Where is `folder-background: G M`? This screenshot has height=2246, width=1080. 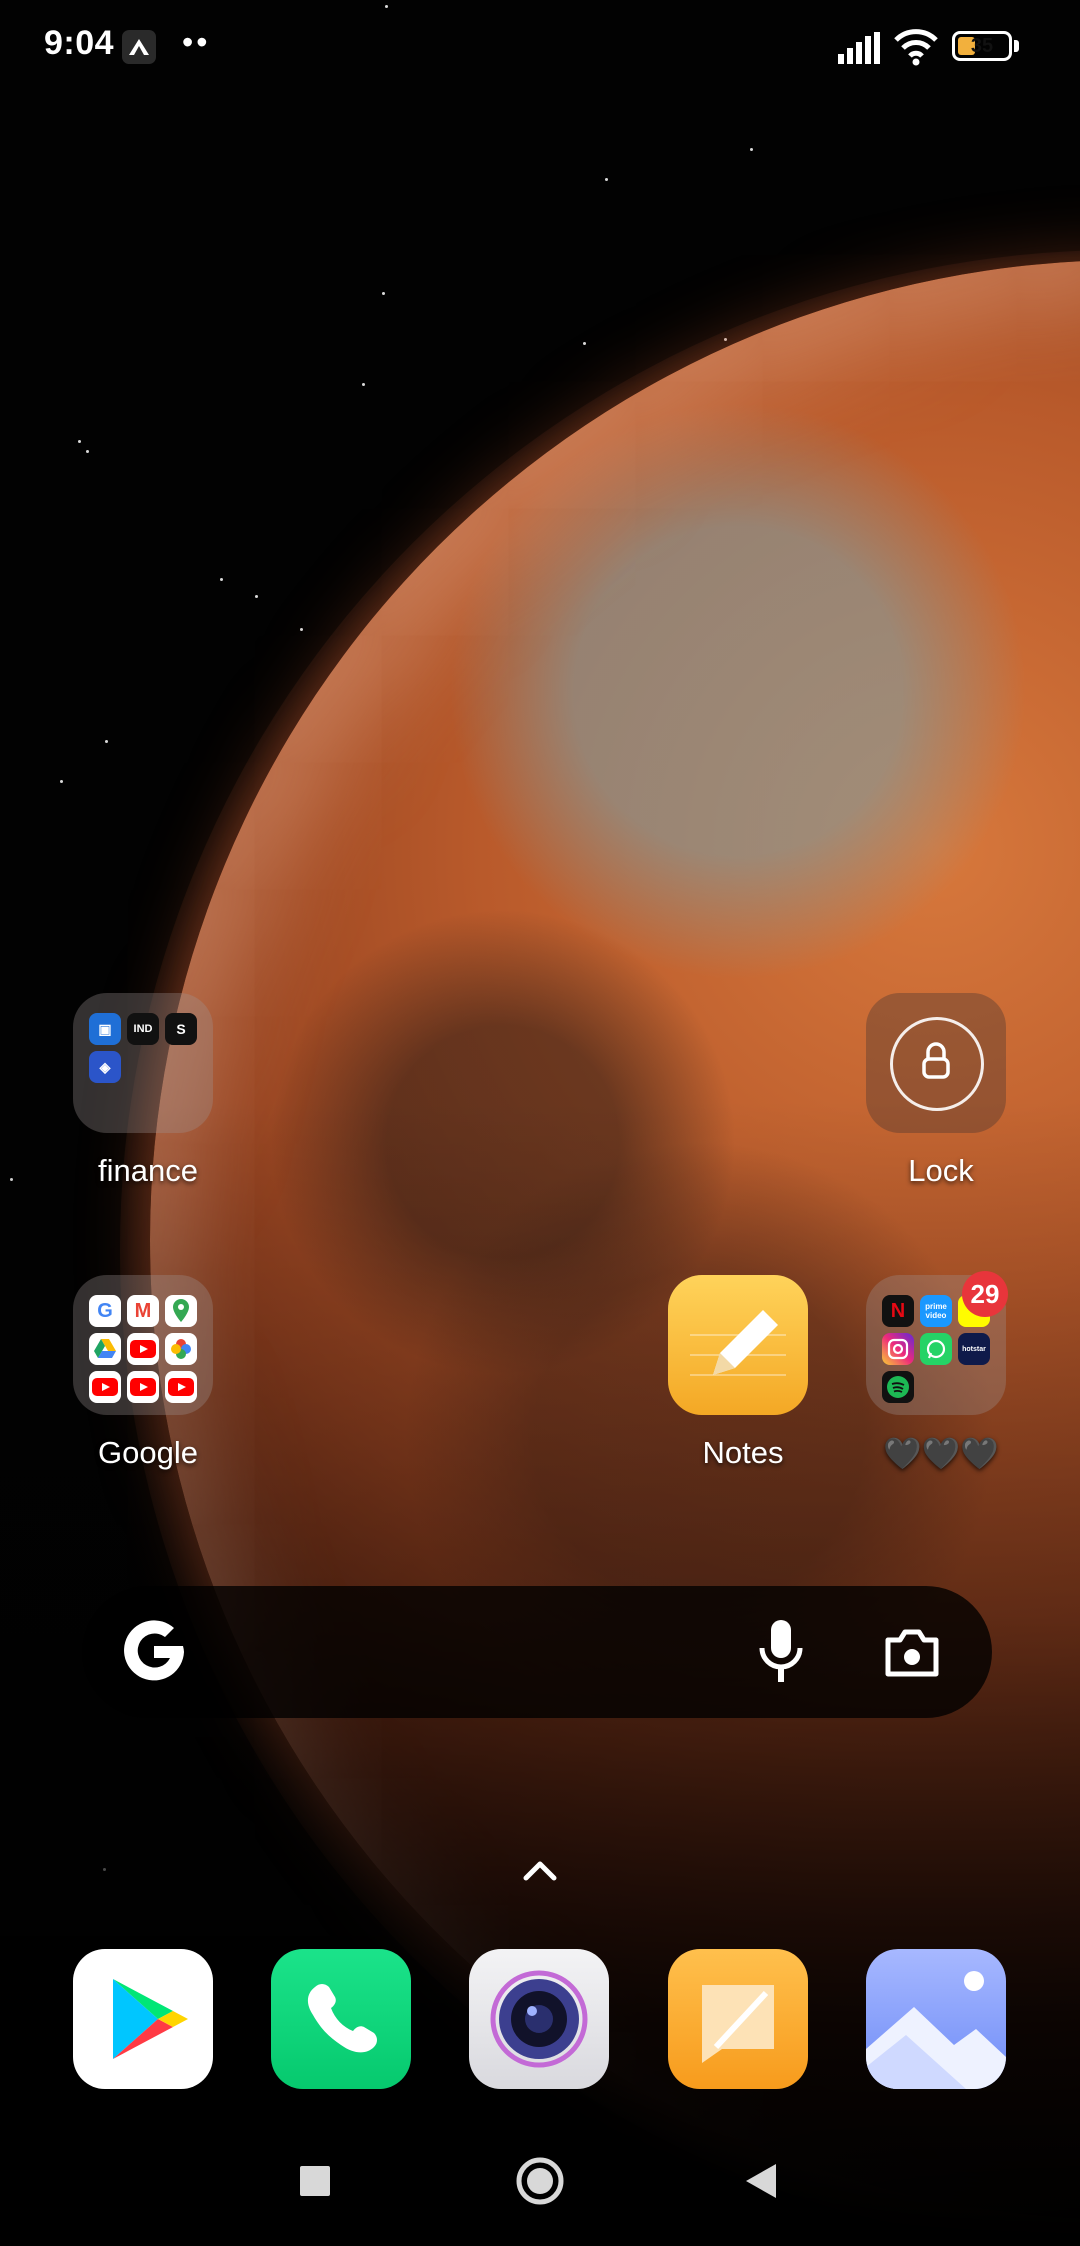
folder-background: G M is located at coordinates (143, 1345).